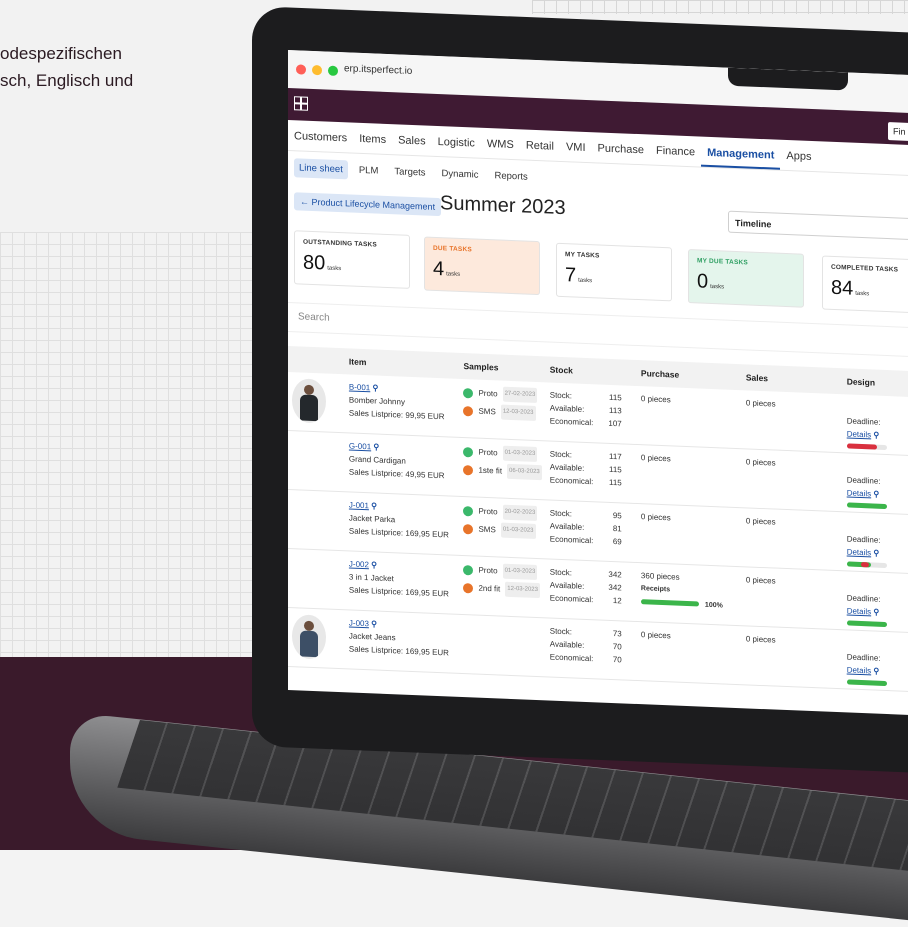 The height and width of the screenshot is (927, 908). I want to click on find-field: Fin, so click(898, 132).